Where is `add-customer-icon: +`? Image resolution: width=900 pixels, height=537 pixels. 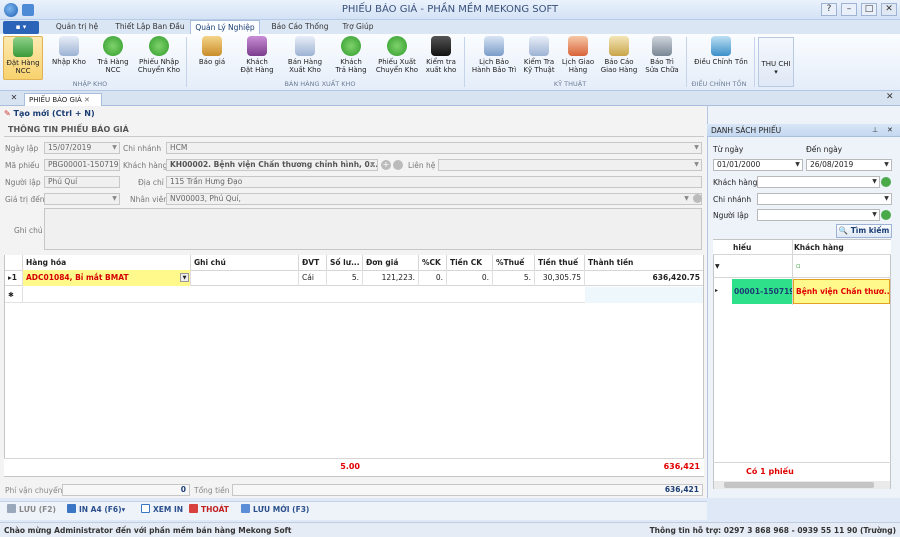 add-customer-icon: + is located at coordinates (386, 165).